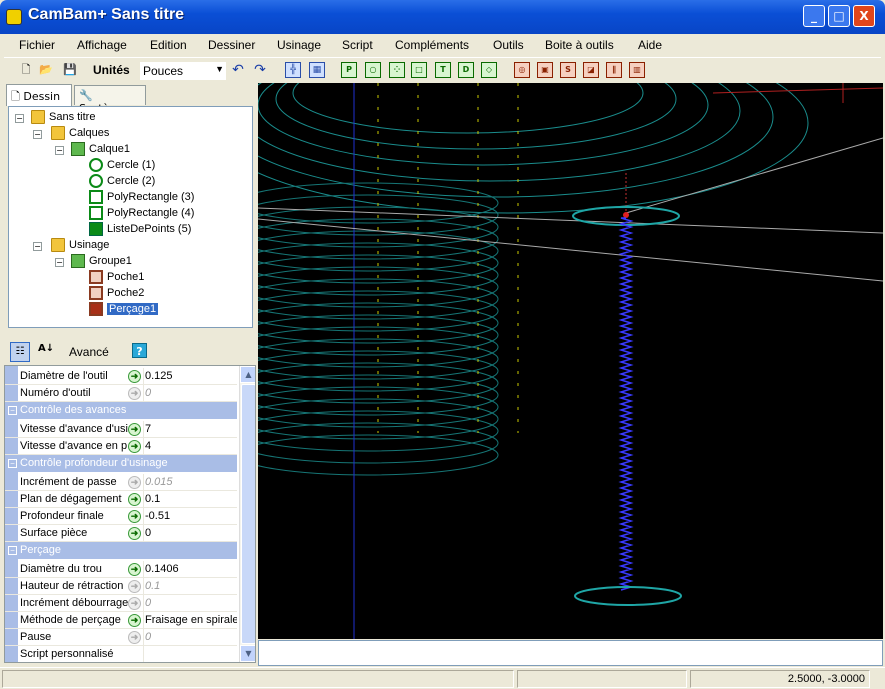 This screenshot has height=689, width=885. What do you see at coordinates (121, 463) in the screenshot?
I see `category-depth-control: − Contrôle profondeur d'usinage` at bounding box center [121, 463].